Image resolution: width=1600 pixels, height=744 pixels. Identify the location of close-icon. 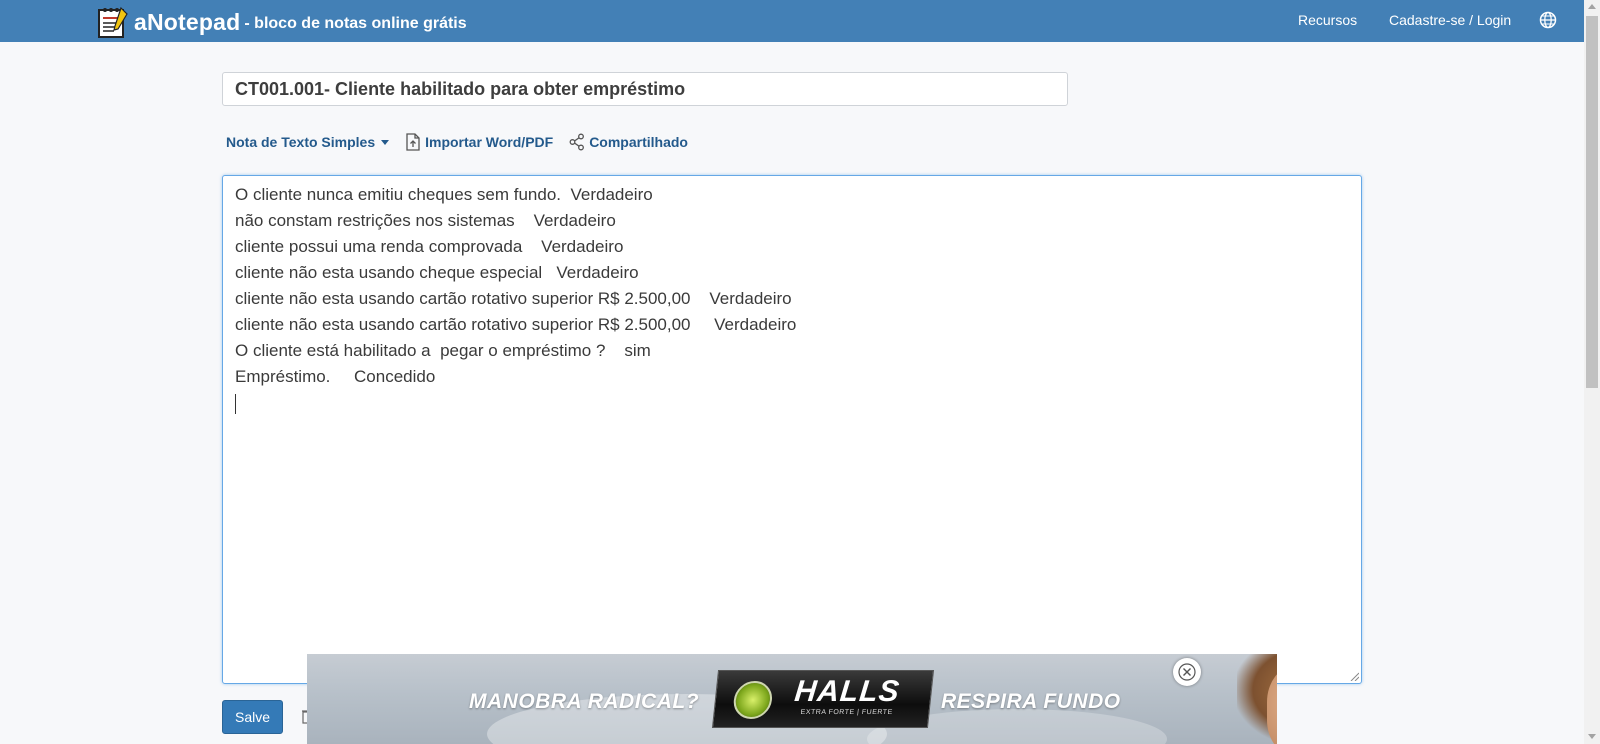
(1187, 672).